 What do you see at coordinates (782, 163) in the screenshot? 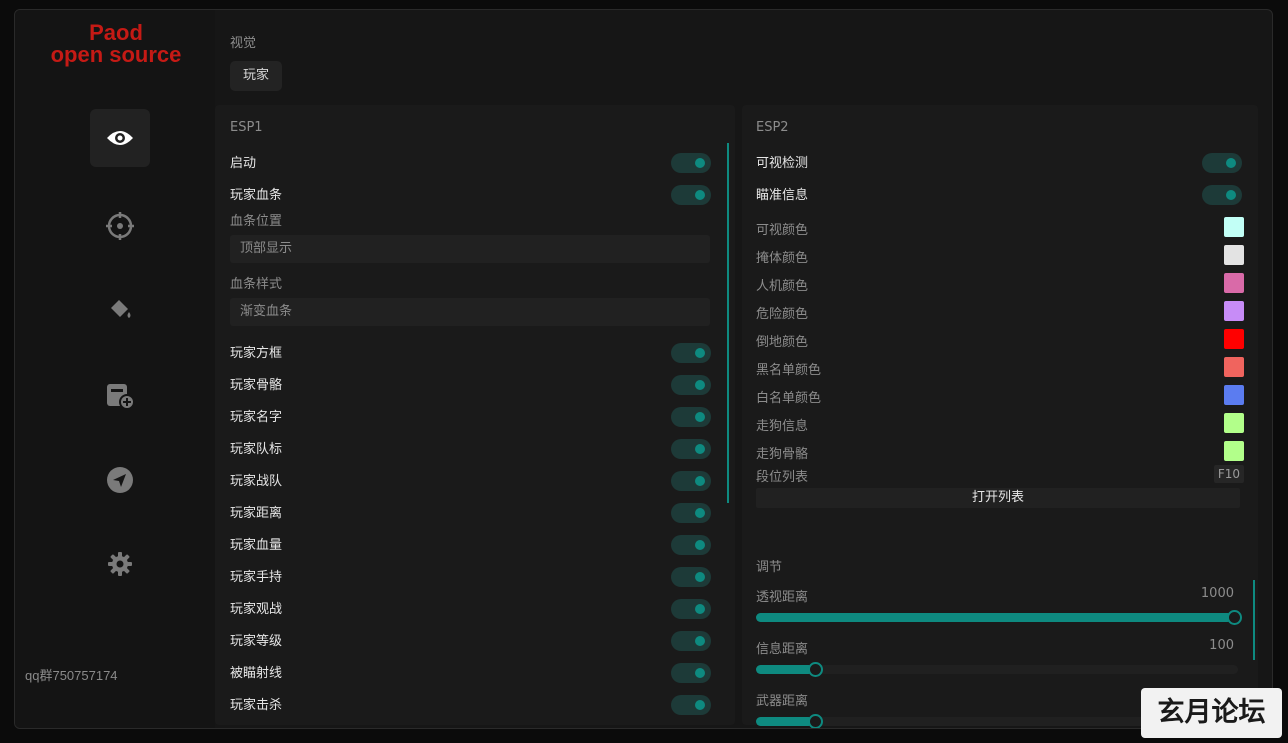
I see `toggle-label: 可视检测` at bounding box center [782, 163].